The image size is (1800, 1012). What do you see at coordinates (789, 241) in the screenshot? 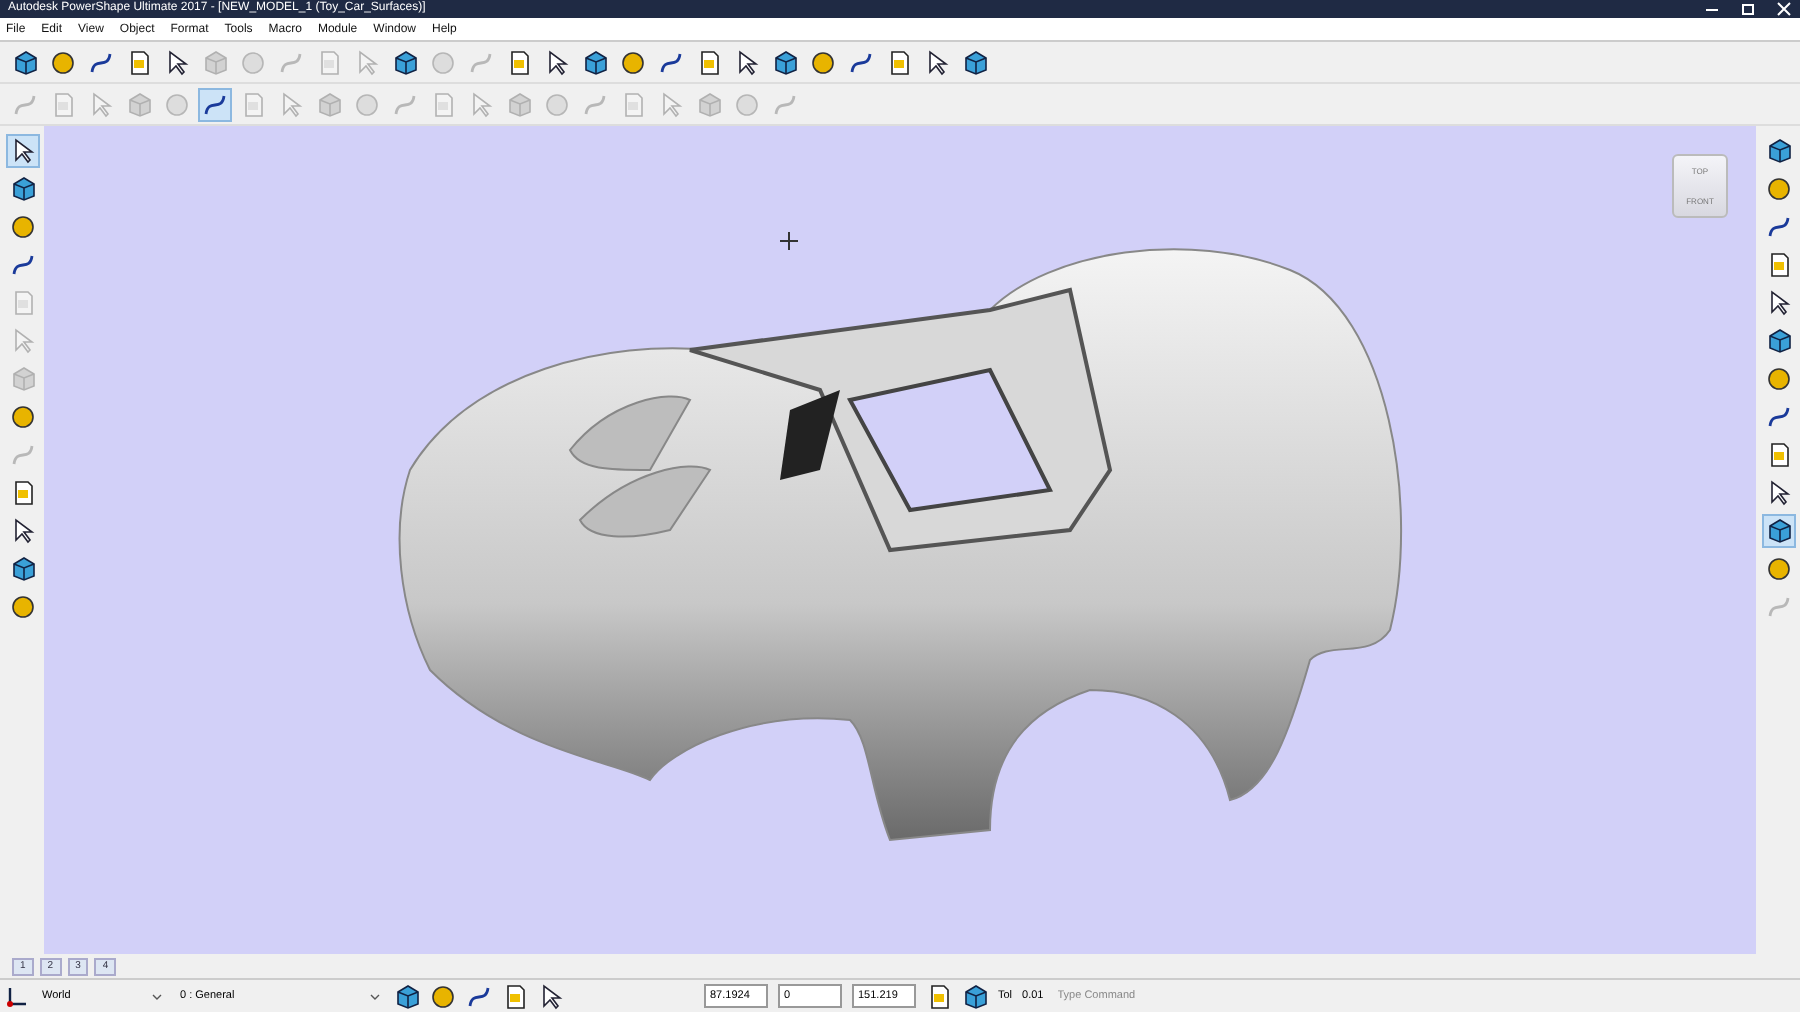
I see `crosshair-cursor-icon` at bounding box center [789, 241].